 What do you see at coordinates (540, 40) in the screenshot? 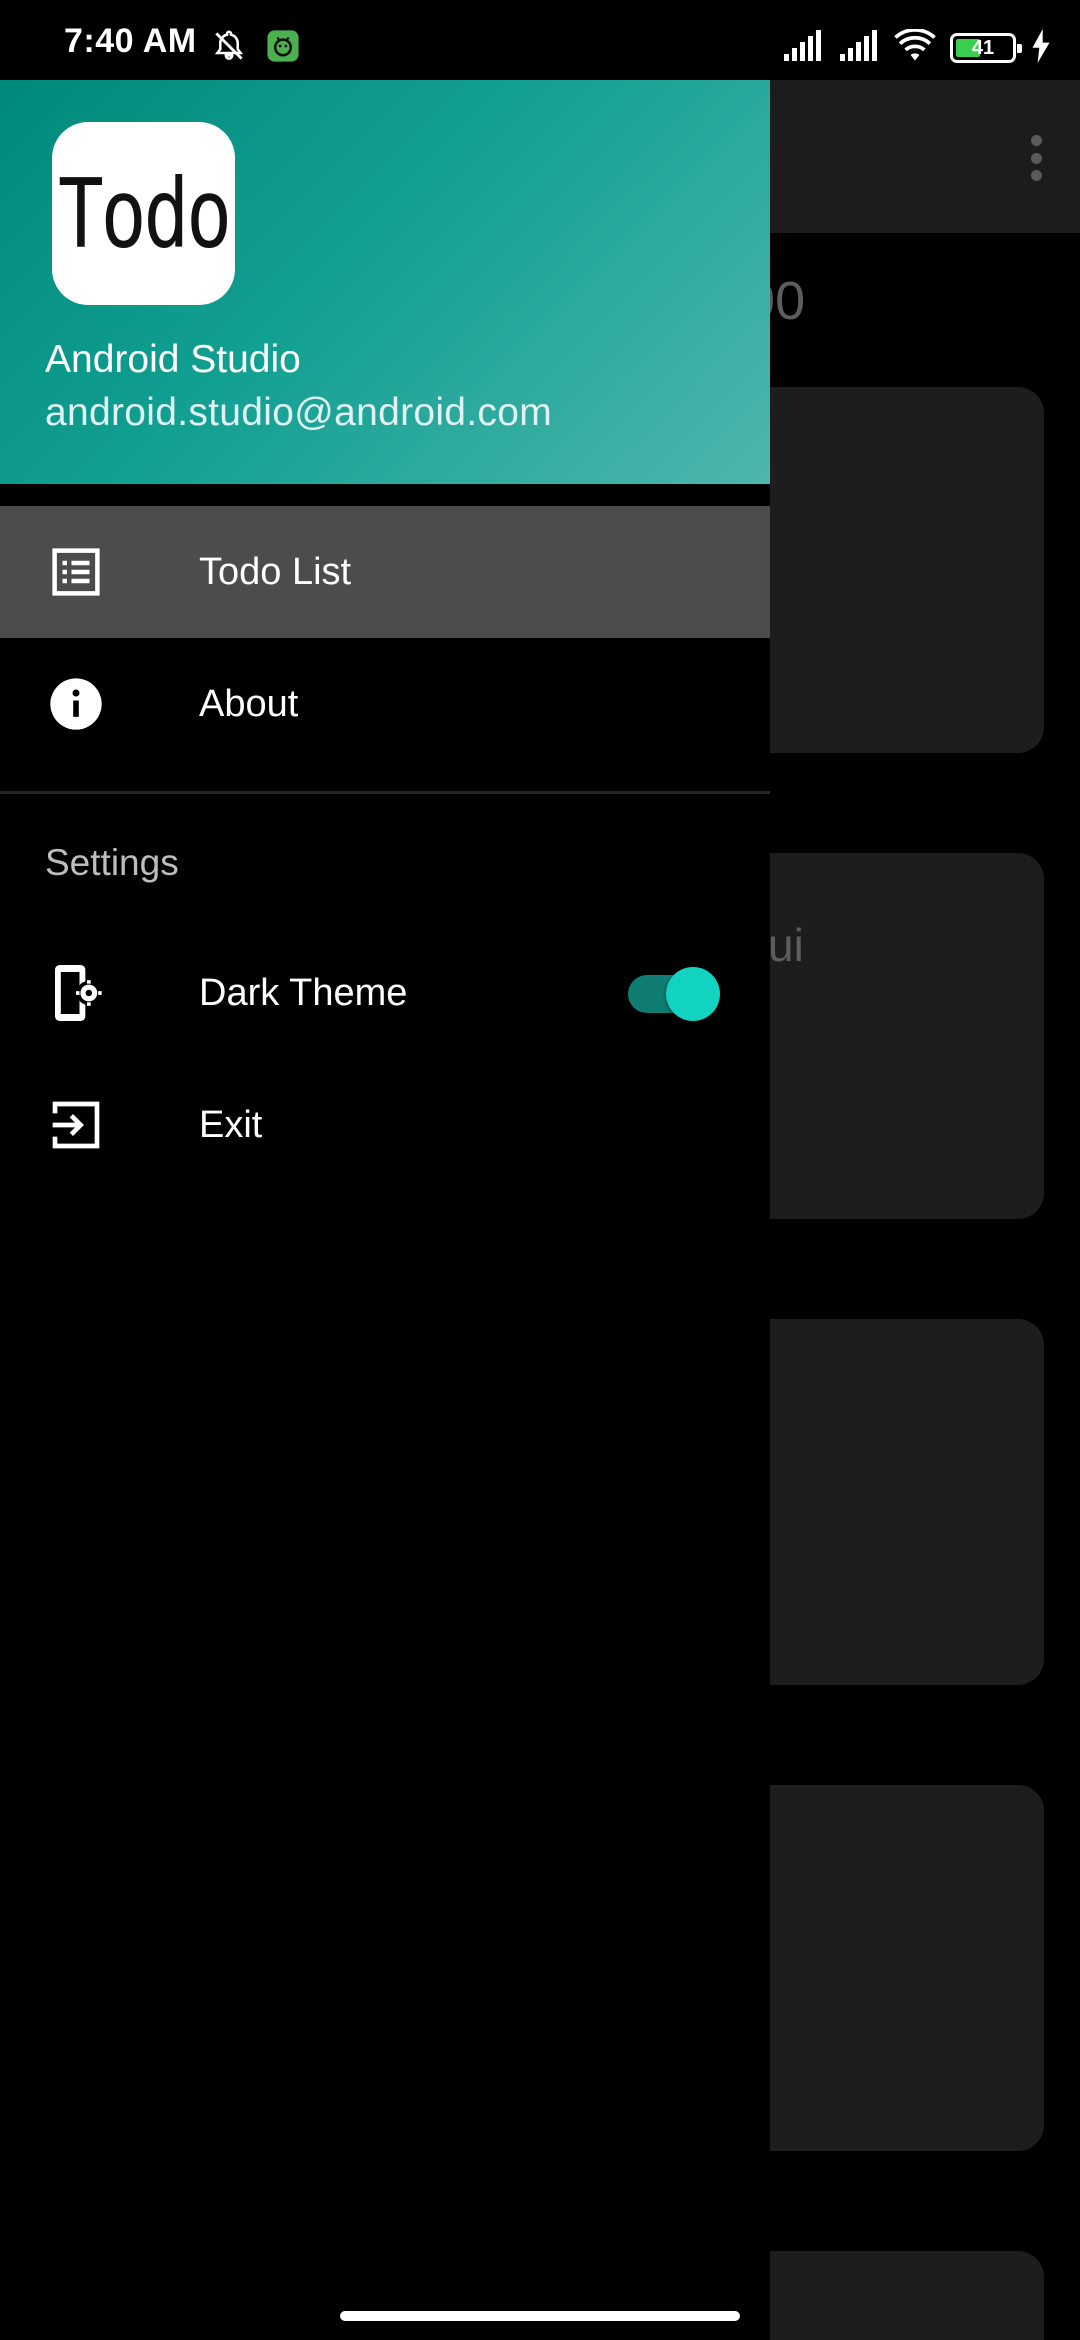
I see `status-bar: 7:40 AM 41` at bounding box center [540, 40].